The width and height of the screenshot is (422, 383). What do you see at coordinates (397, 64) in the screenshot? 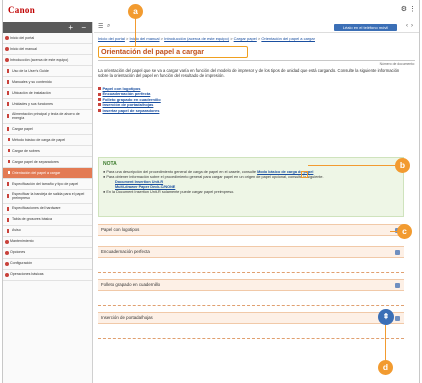
I see `document-number: Número de documento:` at bounding box center [397, 64].